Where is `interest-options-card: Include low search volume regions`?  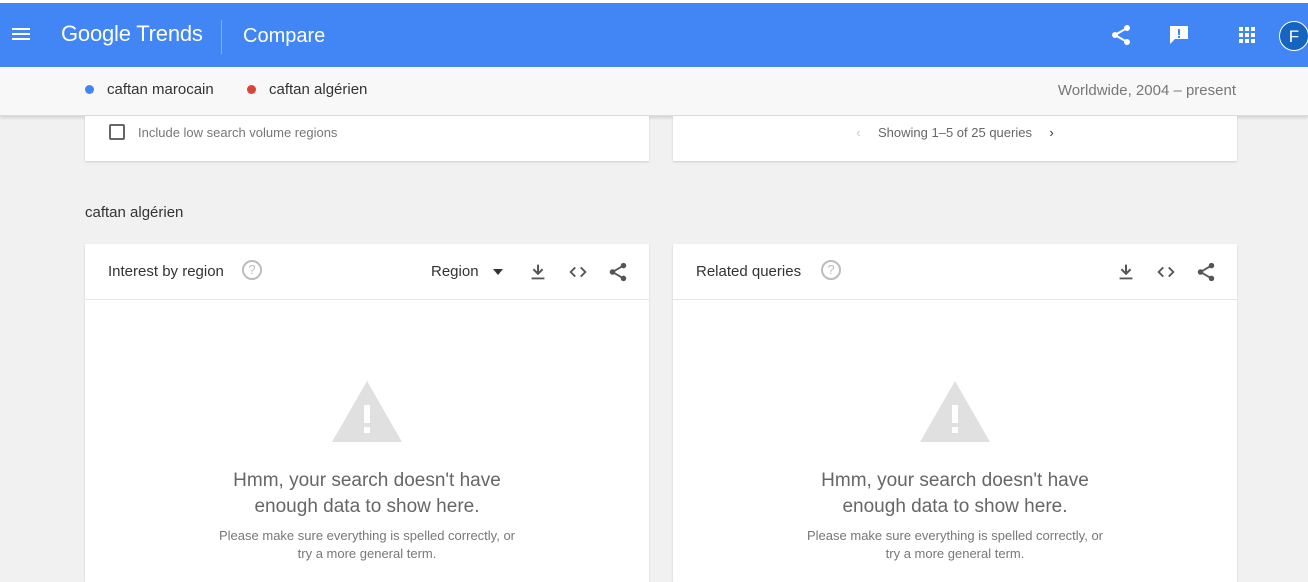 interest-options-card: Include low search volume regions is located at coordinates (367, 138).